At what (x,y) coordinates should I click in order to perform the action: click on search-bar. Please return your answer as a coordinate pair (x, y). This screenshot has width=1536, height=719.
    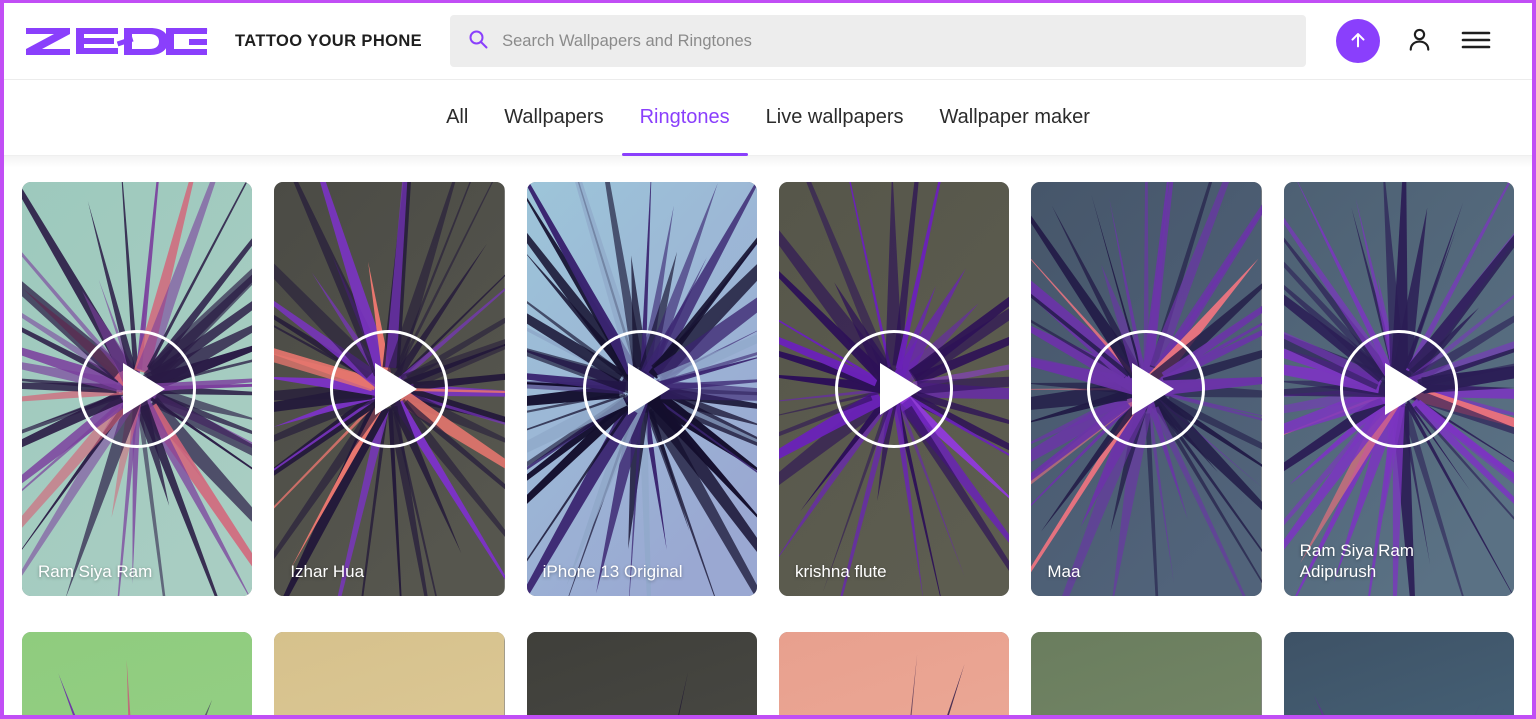
    Looking at the image, I should click on (878, 41).